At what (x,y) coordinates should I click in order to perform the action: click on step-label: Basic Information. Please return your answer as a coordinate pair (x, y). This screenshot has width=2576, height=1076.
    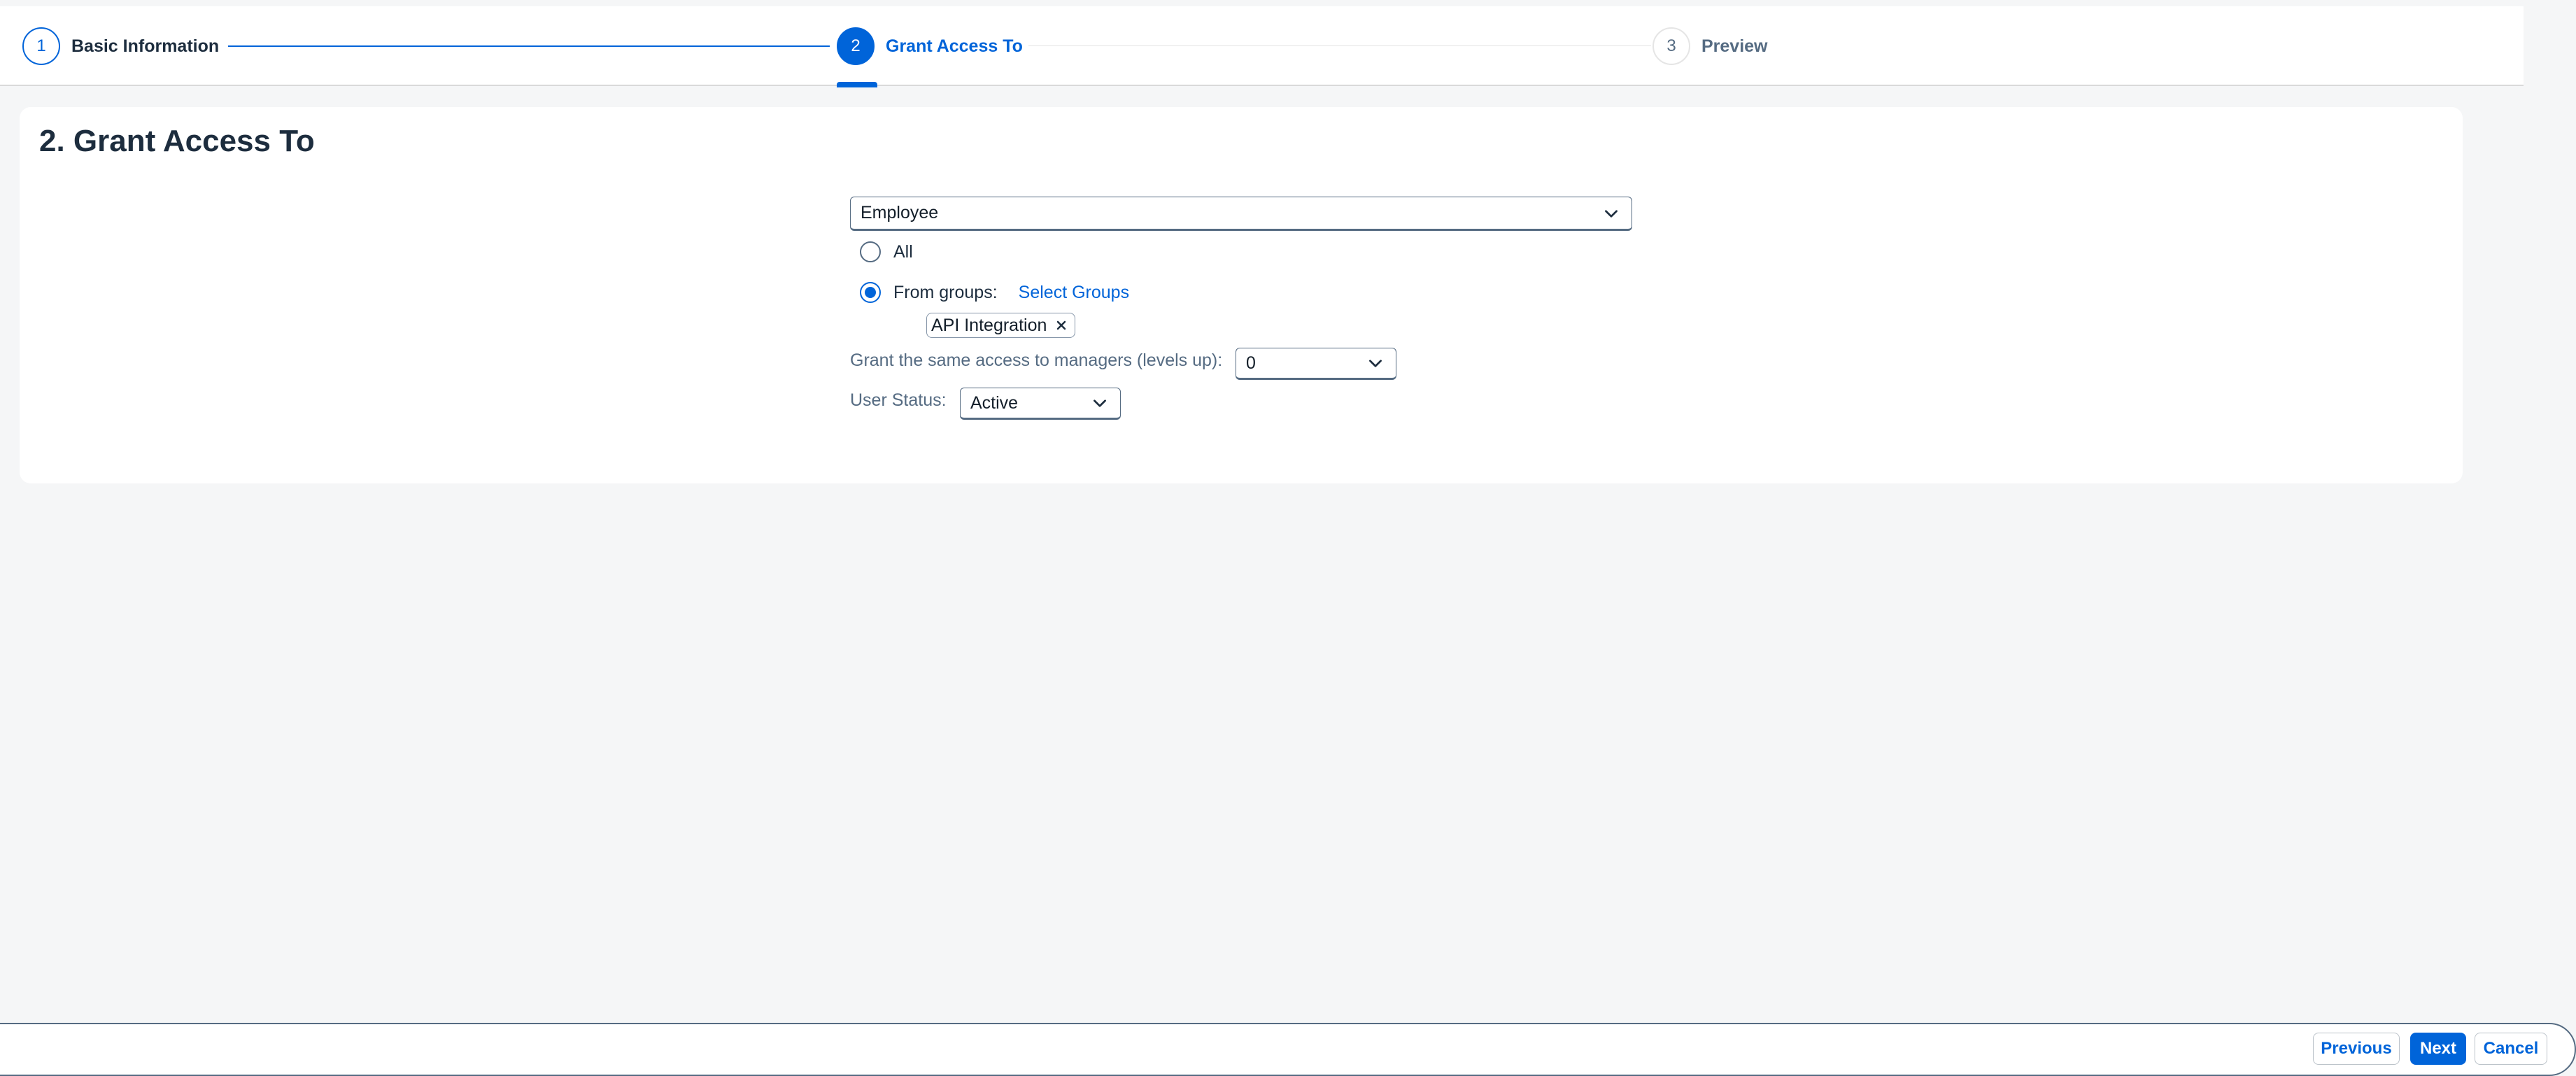
    Looking at the image, I should click on (145, 46).